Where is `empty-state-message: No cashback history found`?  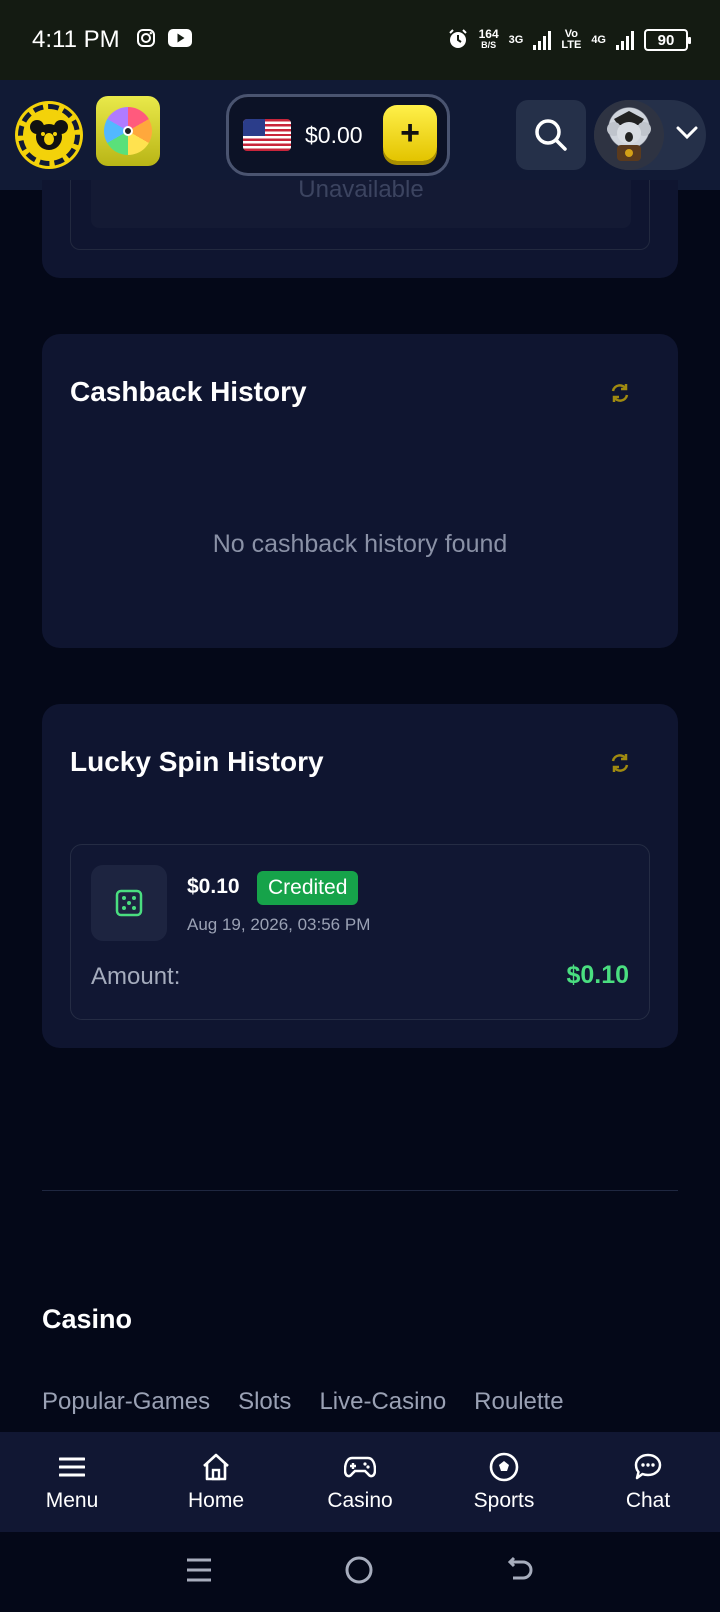 empty-state-message: No cashback history found is located at coordinates (360, 544).